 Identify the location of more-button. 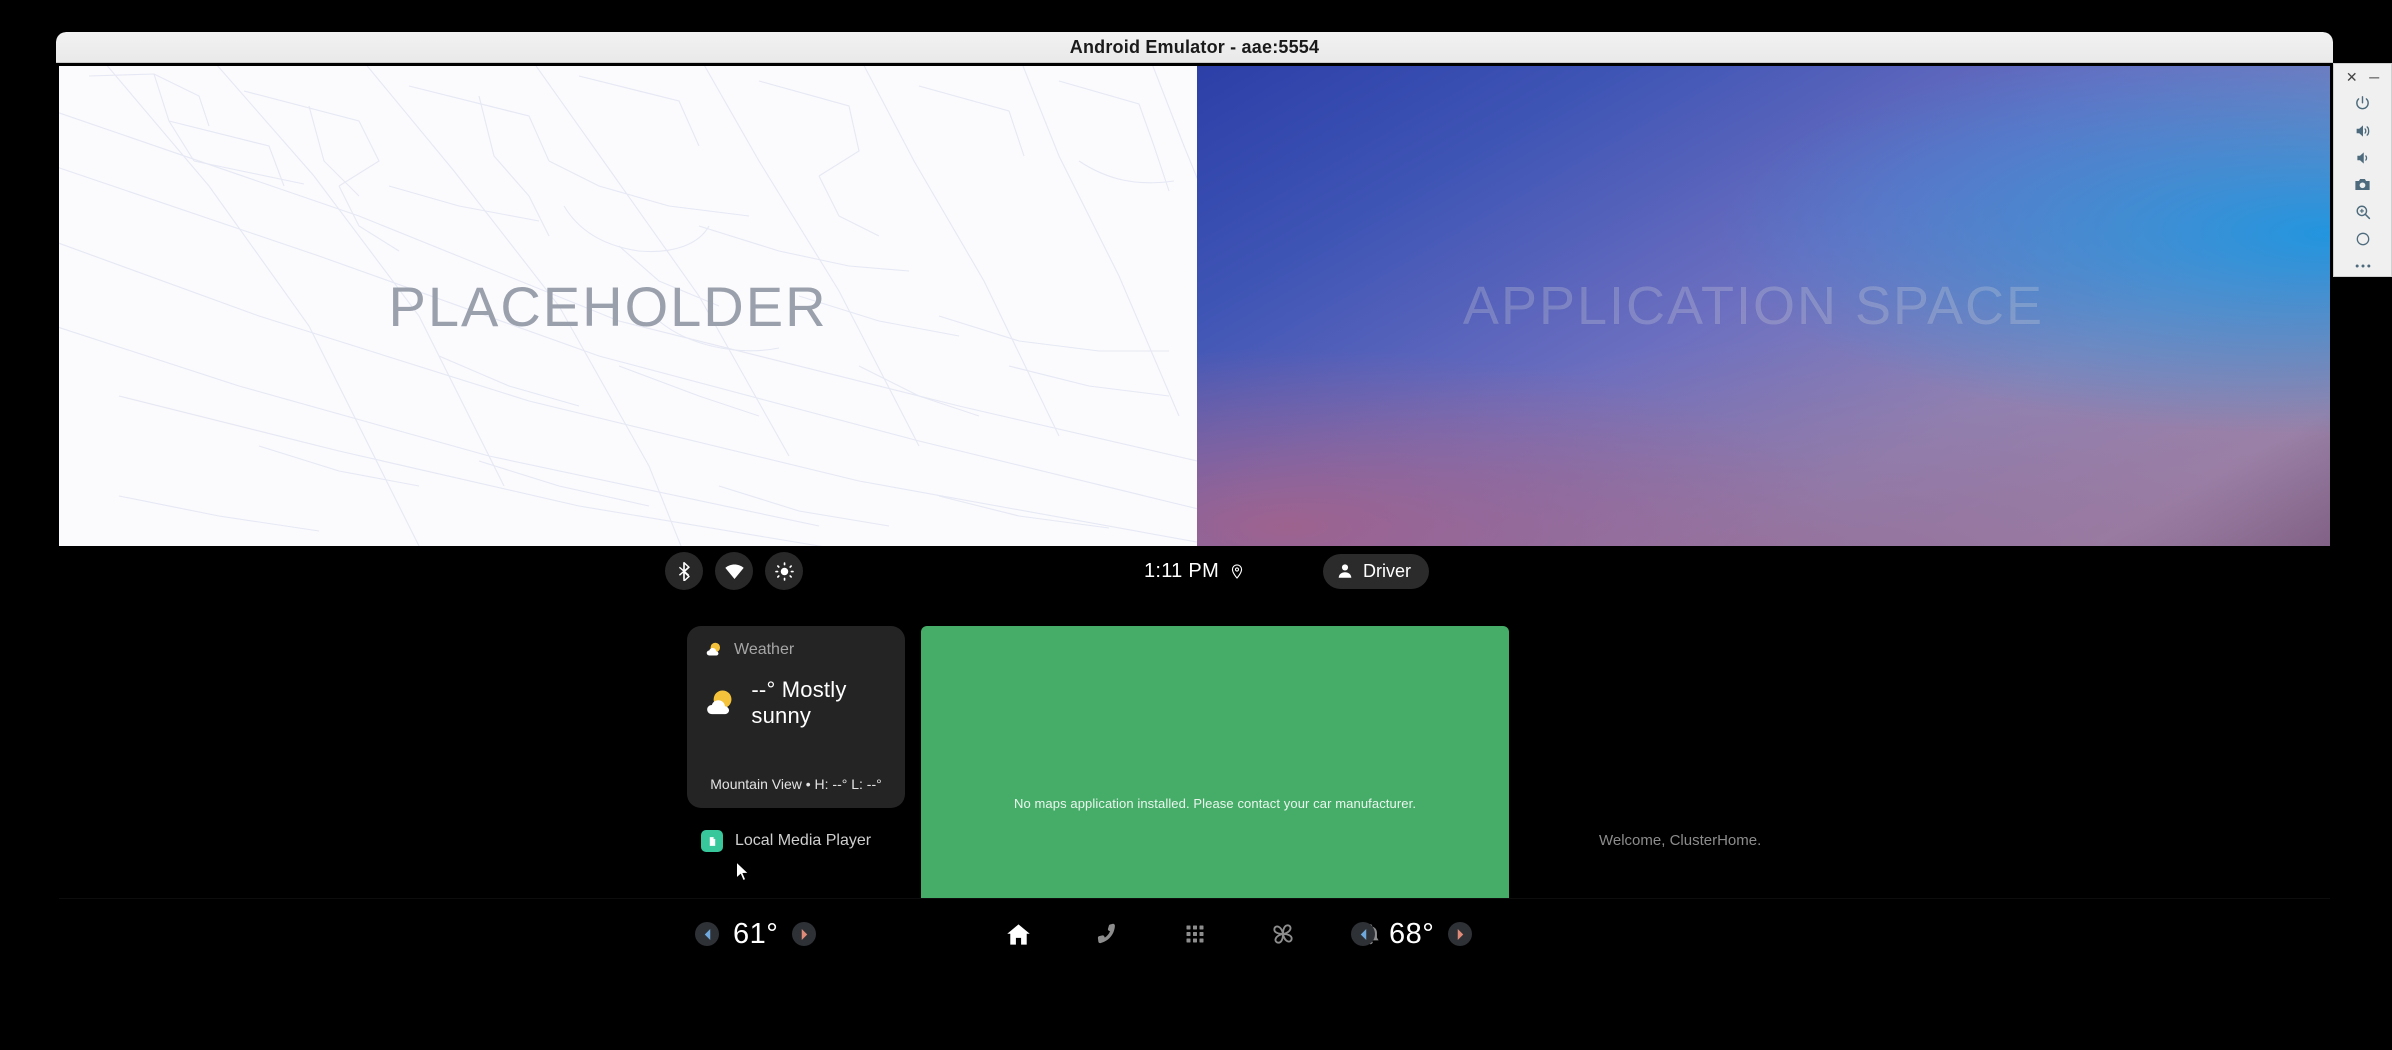
(2362, 265).